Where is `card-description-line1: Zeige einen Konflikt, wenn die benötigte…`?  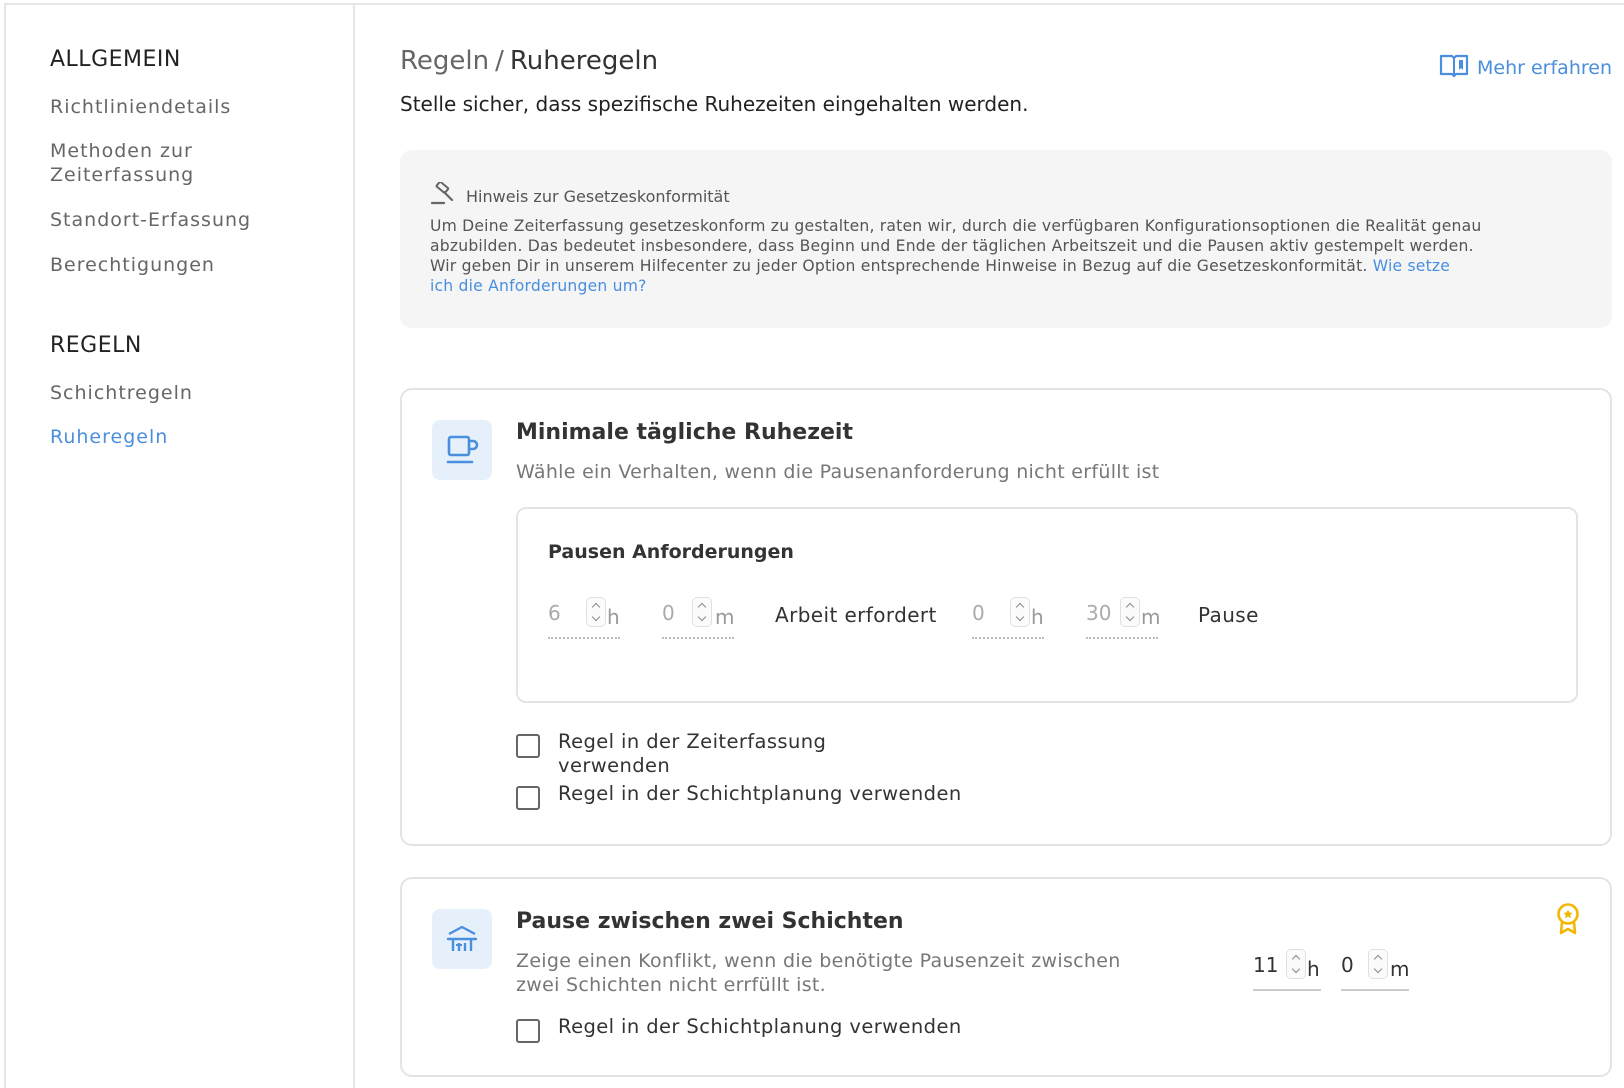 card-description-line1: Zeige einen Konflikt, wenn die benötigte… is located at coordinates (818, 961).